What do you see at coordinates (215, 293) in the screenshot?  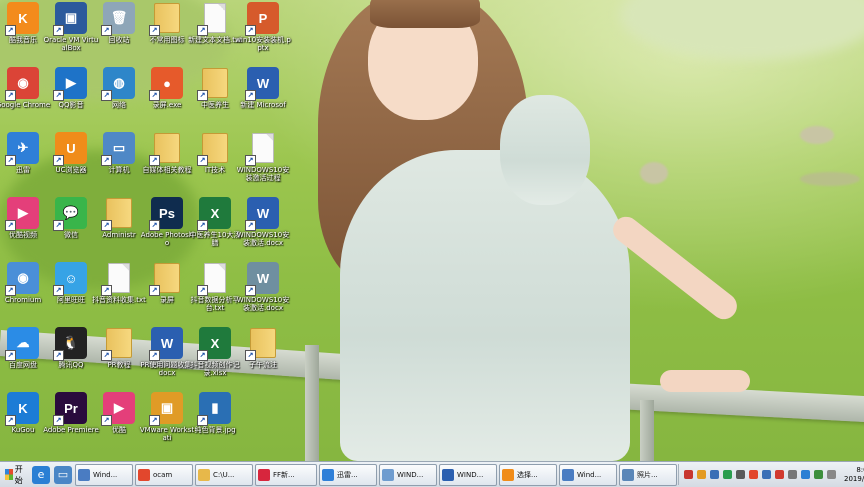 I see `desktop-icon-douyin-data-txt: ↗ 抖音数据分析平台.txt` at bounding box center [215, 293].